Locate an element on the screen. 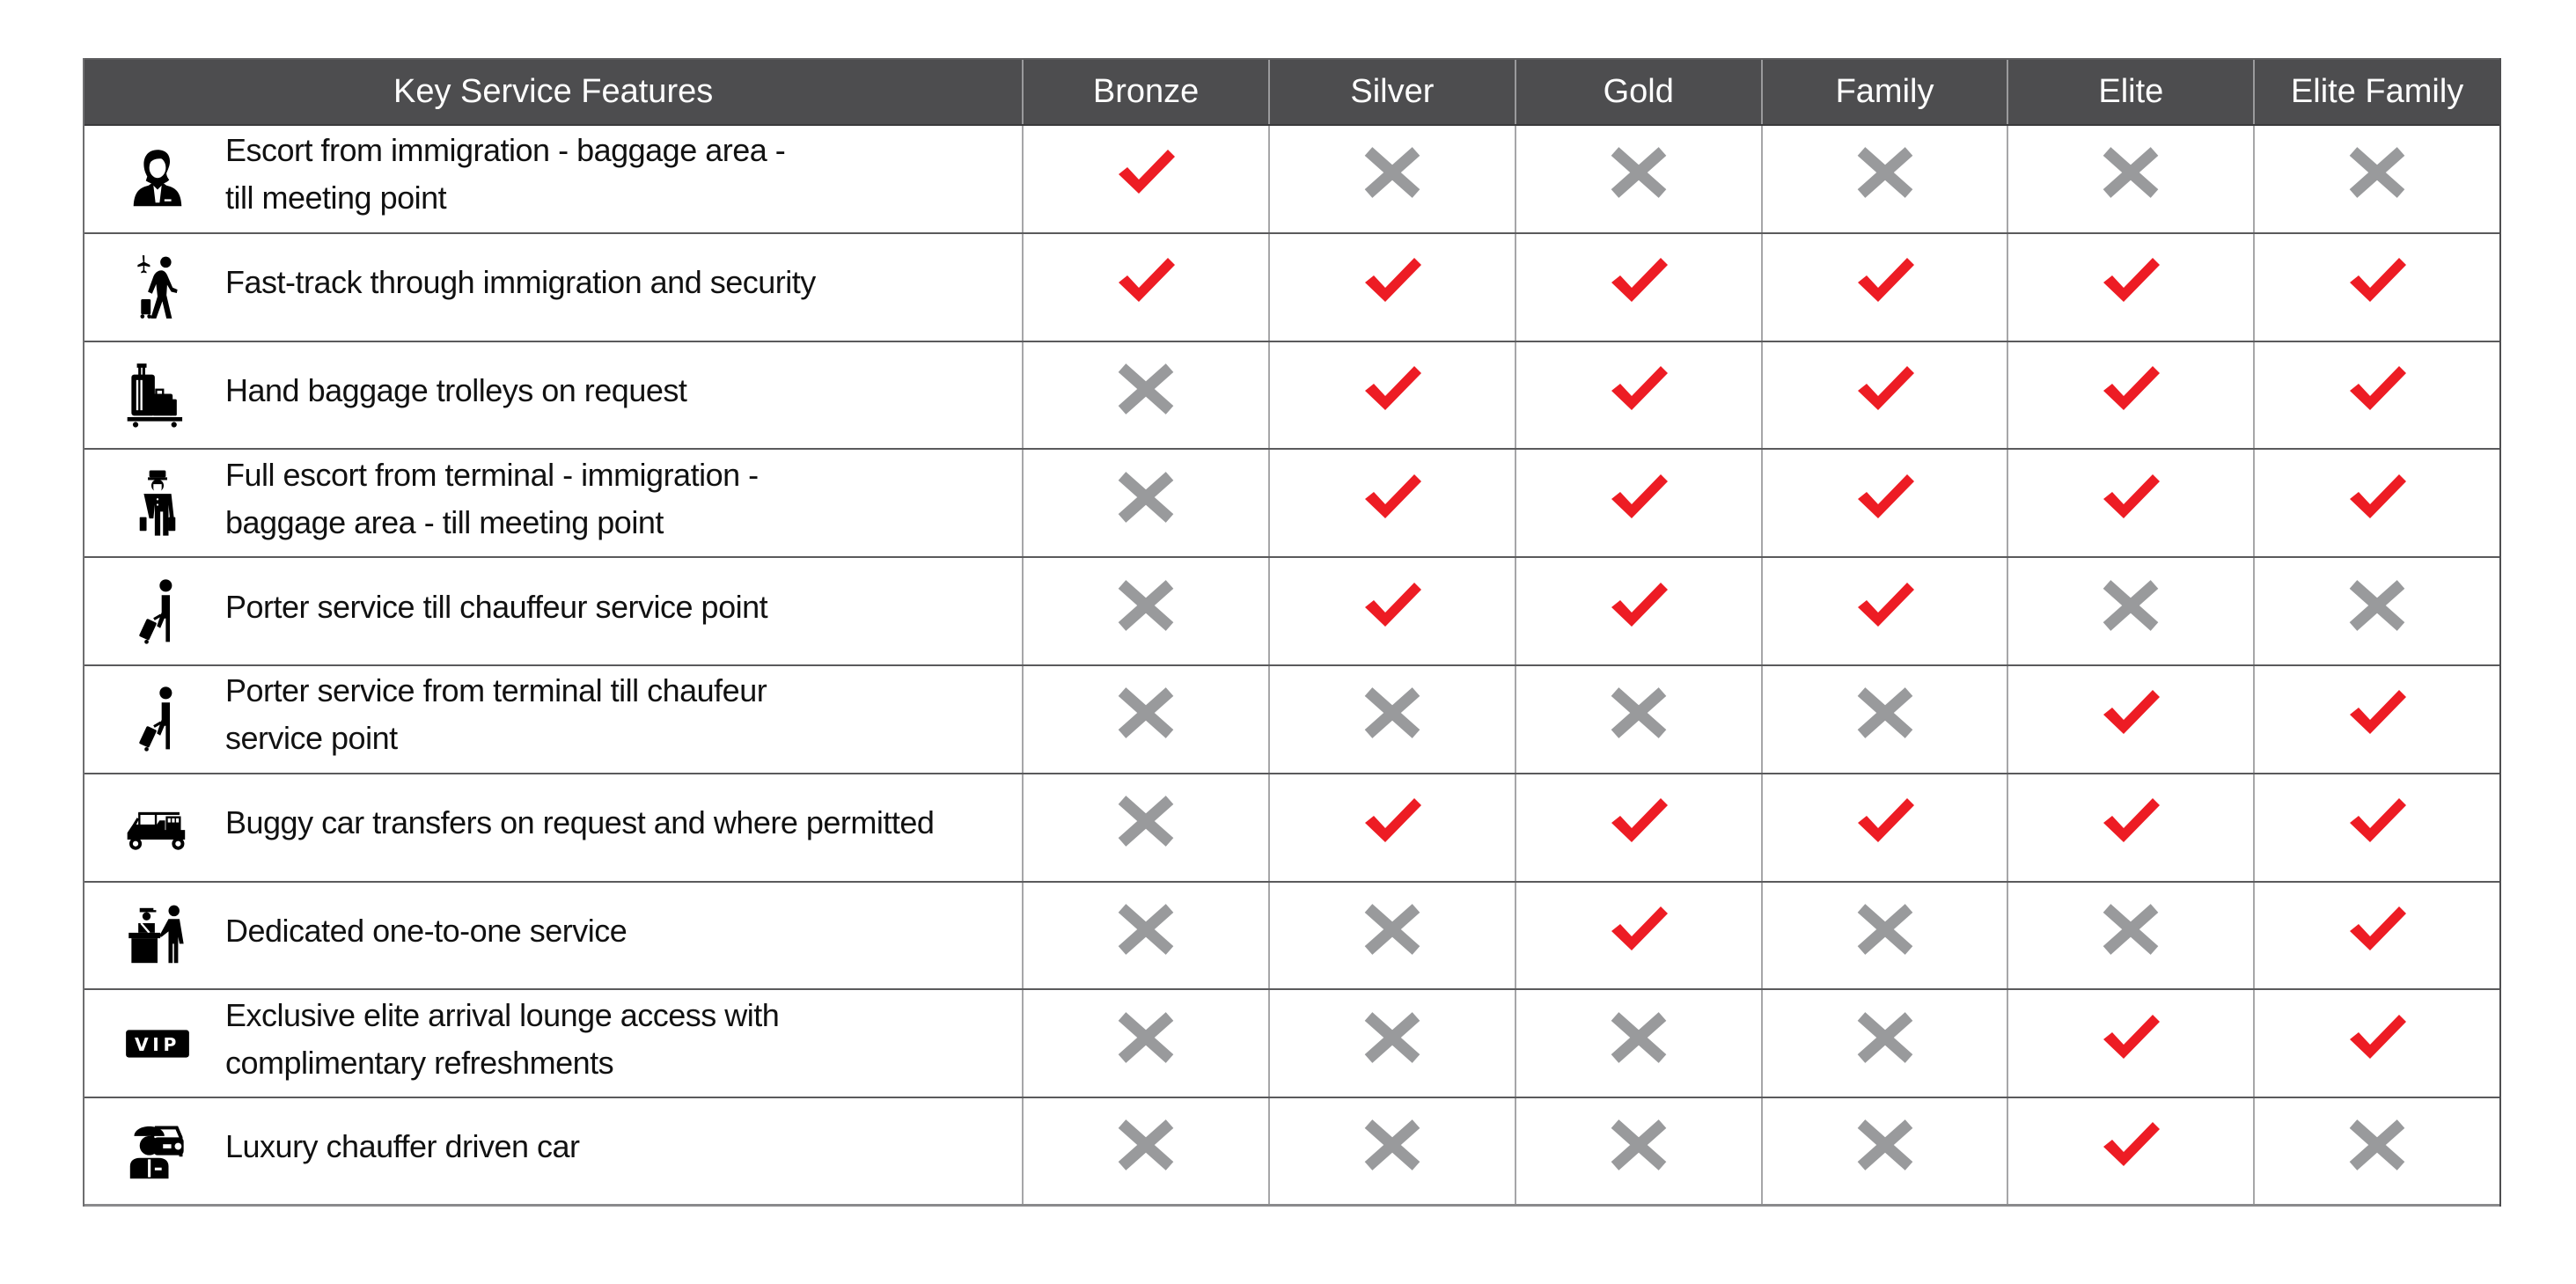 This screenshot has width=2576, height=1284. bellhop-escort-icon is located at coordinates (157, 503).